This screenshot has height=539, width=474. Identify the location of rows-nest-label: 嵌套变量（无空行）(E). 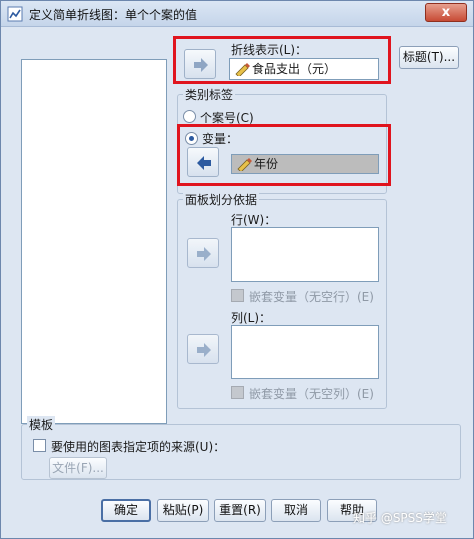
(311, 297).